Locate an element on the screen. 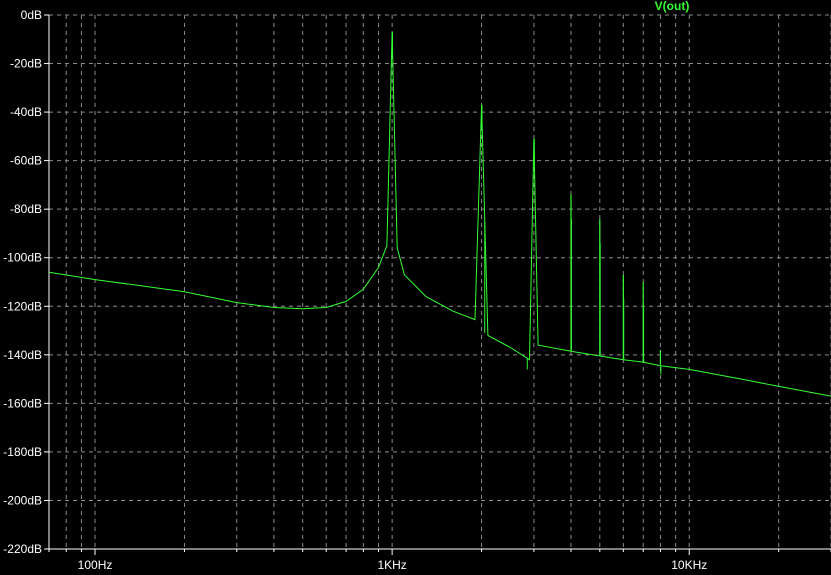 The width and height of the screenshot is (831, 575). y-tick-label: -220dB is located at coordinates (22, 549).